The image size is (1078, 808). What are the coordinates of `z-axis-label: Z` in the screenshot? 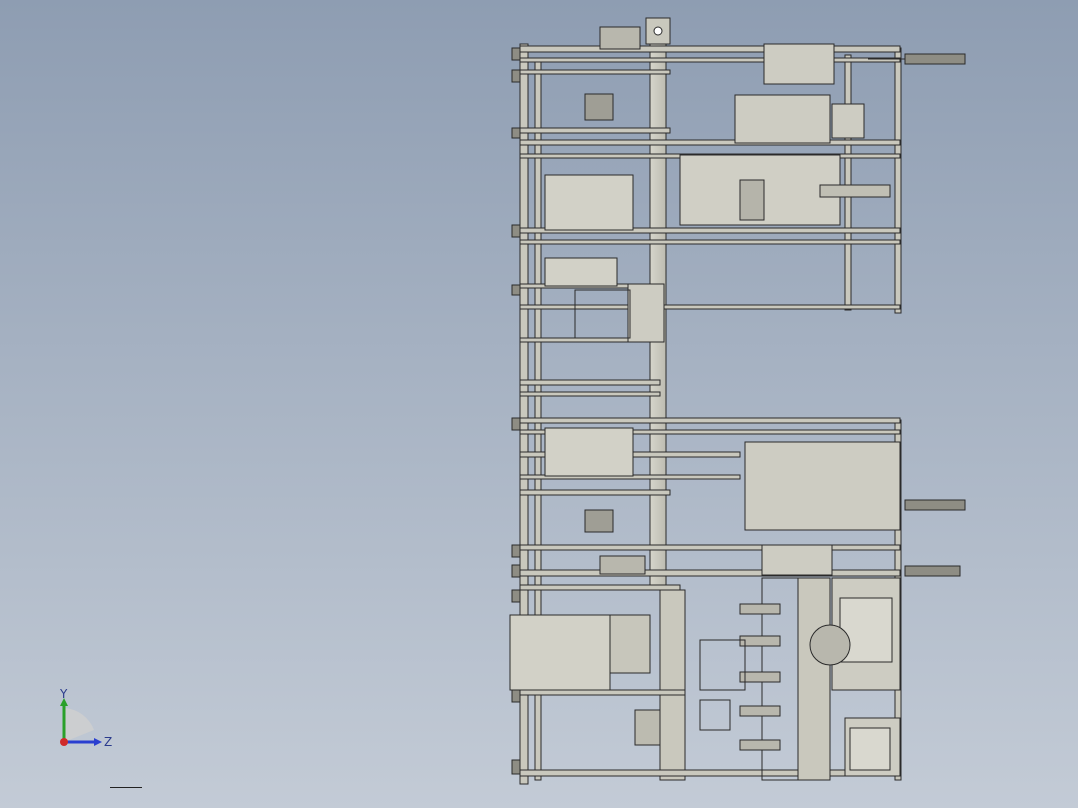 It's located at (108, 742).